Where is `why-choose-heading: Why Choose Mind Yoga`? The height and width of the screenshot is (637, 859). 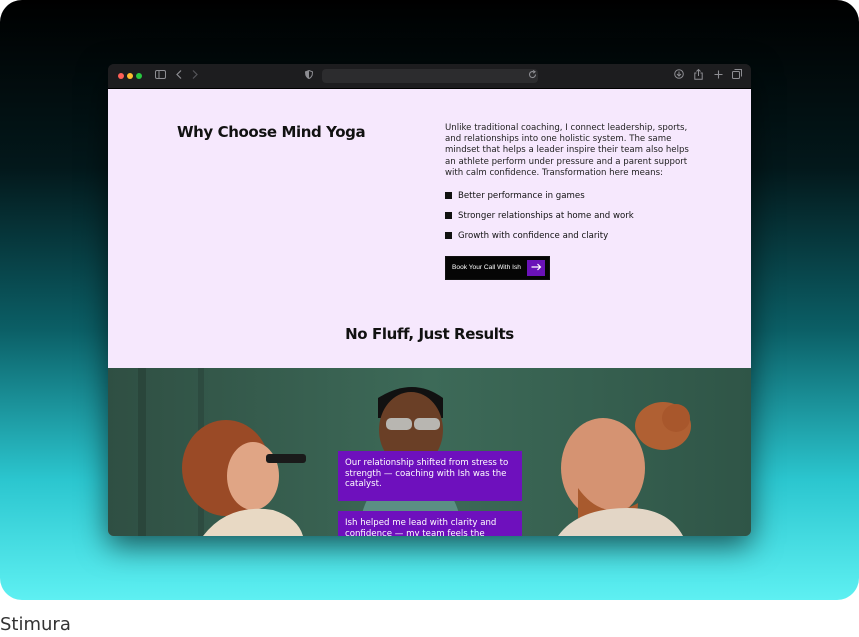 why-choose-heading: Why Choose Mind Yoga is located at coordinates (271, 132).